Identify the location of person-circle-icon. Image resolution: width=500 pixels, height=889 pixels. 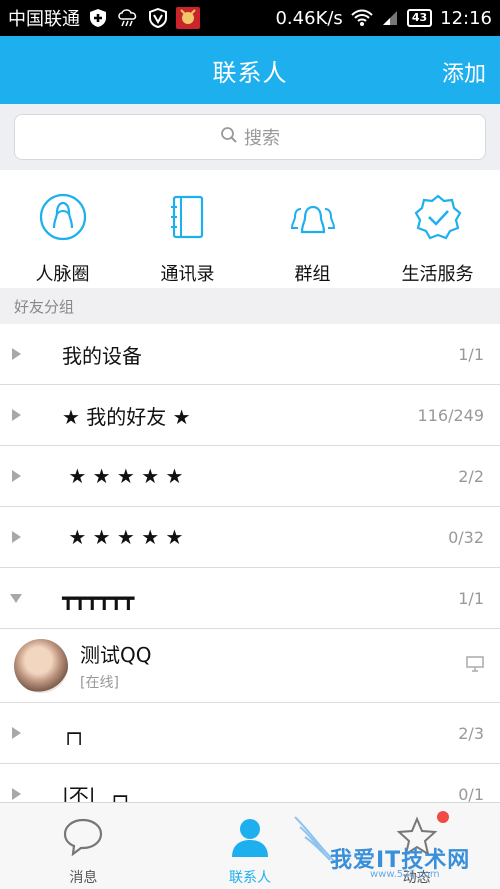
(63, 219).